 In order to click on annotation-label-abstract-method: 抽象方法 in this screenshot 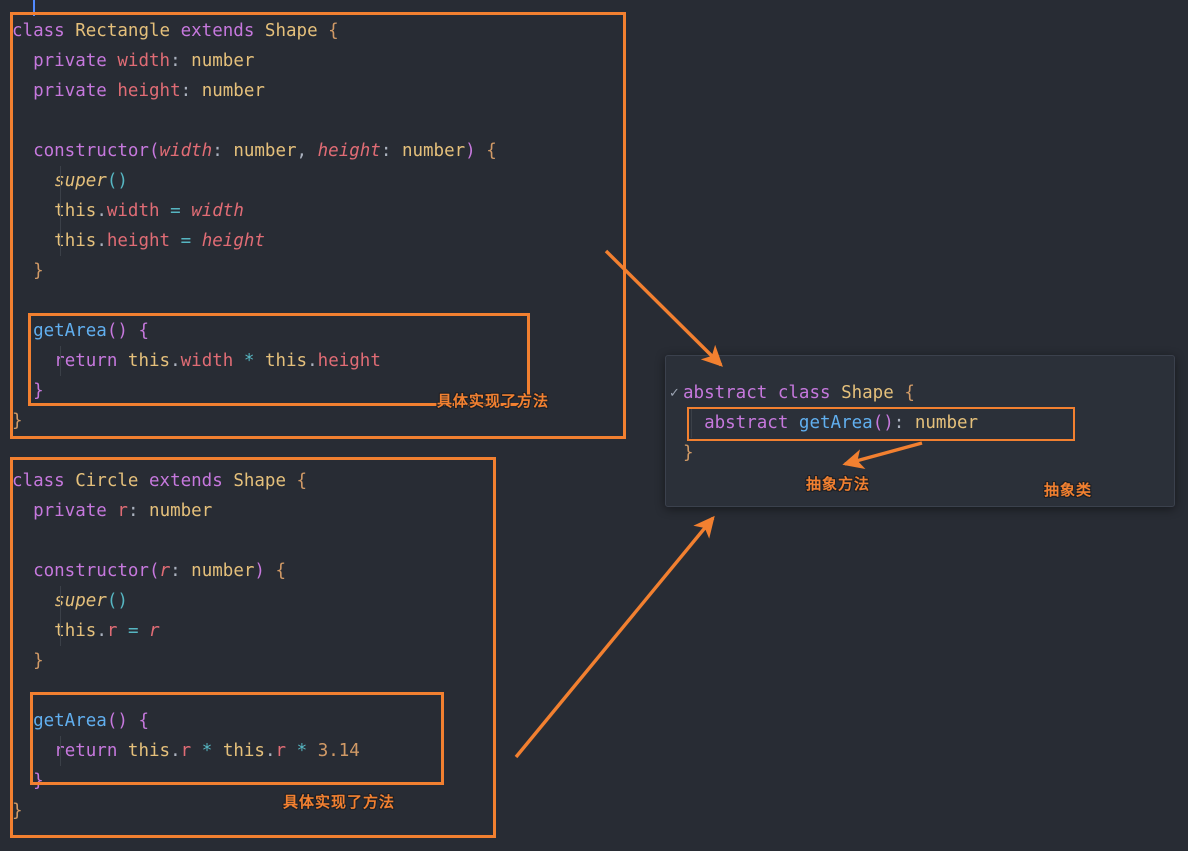, I will do `click(838, 484)`.